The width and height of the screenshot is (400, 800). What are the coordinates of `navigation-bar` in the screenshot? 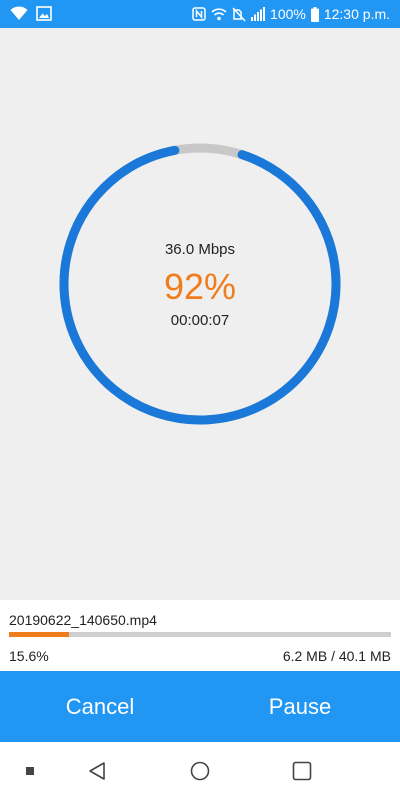 It's located at (200, 771).